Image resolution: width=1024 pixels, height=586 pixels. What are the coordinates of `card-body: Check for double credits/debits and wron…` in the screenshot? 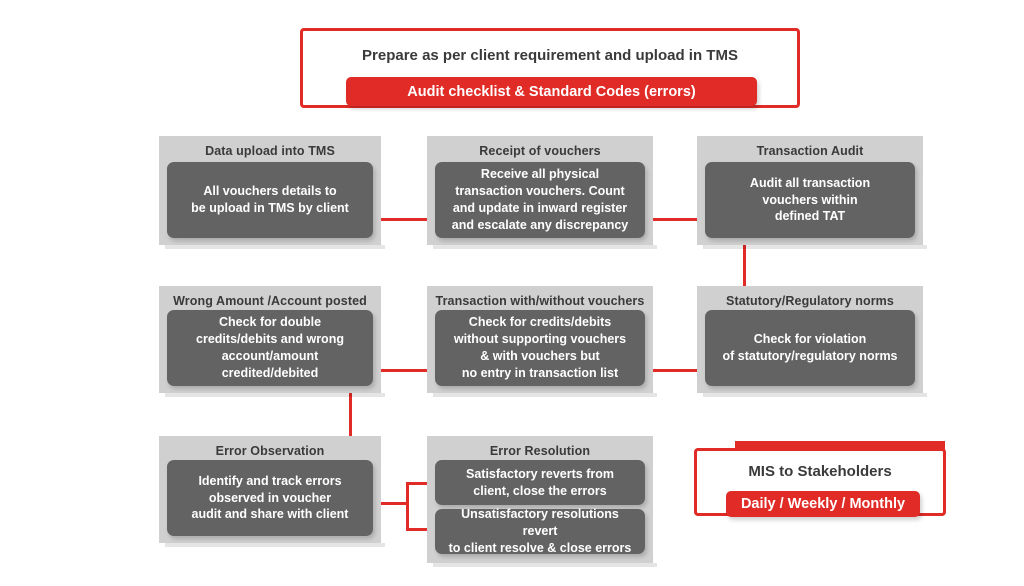 It's located at (270, 348).